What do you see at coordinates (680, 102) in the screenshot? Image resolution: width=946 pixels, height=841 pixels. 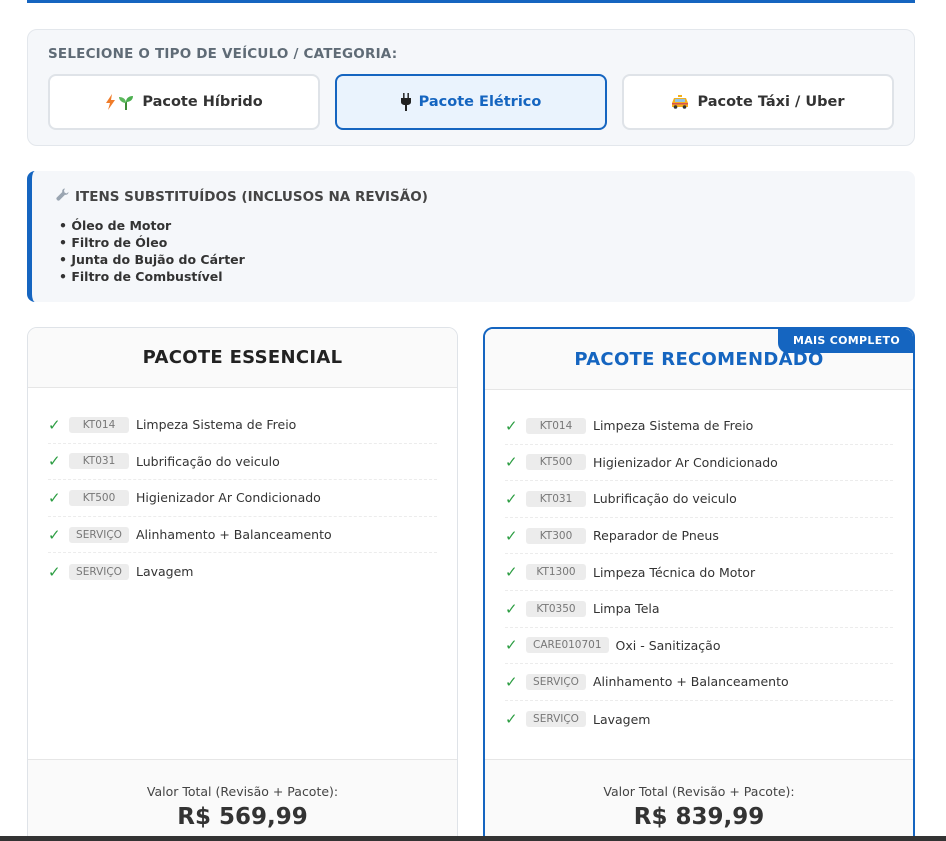 I see `taxi-icon` at bounding box center [680, 102].